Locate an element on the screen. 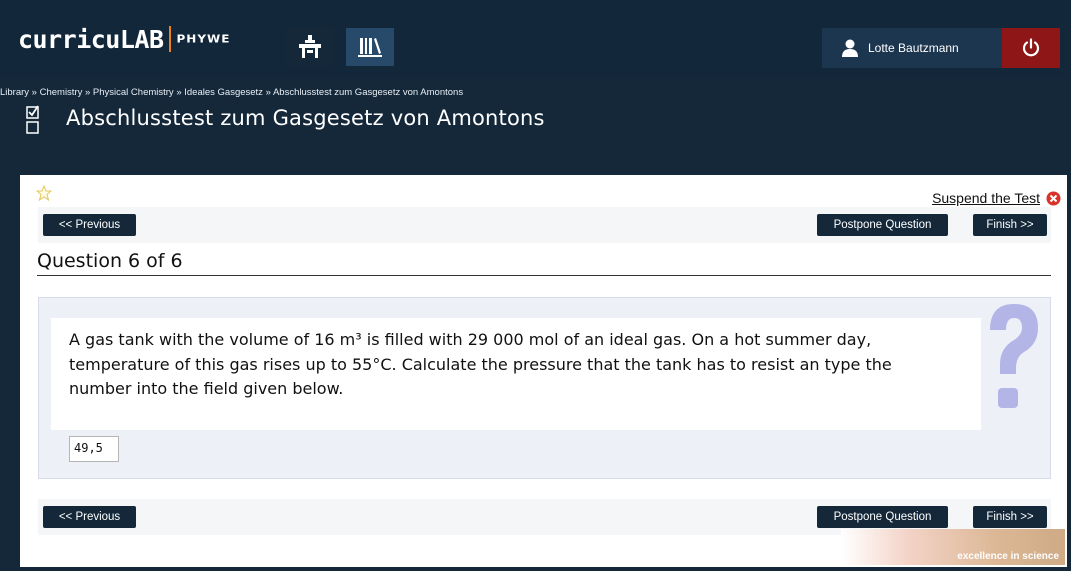 This screenshot has height=571, width=1071. finish-button-bottom: Finish >> is located at coordinates (1010, 517).